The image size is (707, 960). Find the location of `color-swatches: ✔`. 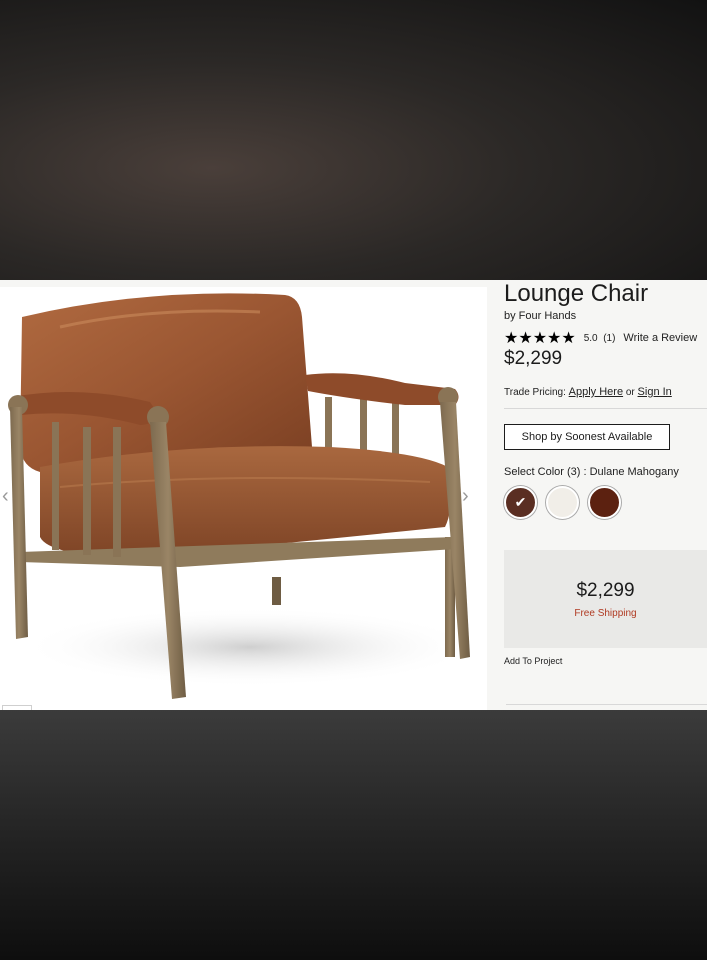

color-swatches: ✔ is located at coordinates (567, 502).